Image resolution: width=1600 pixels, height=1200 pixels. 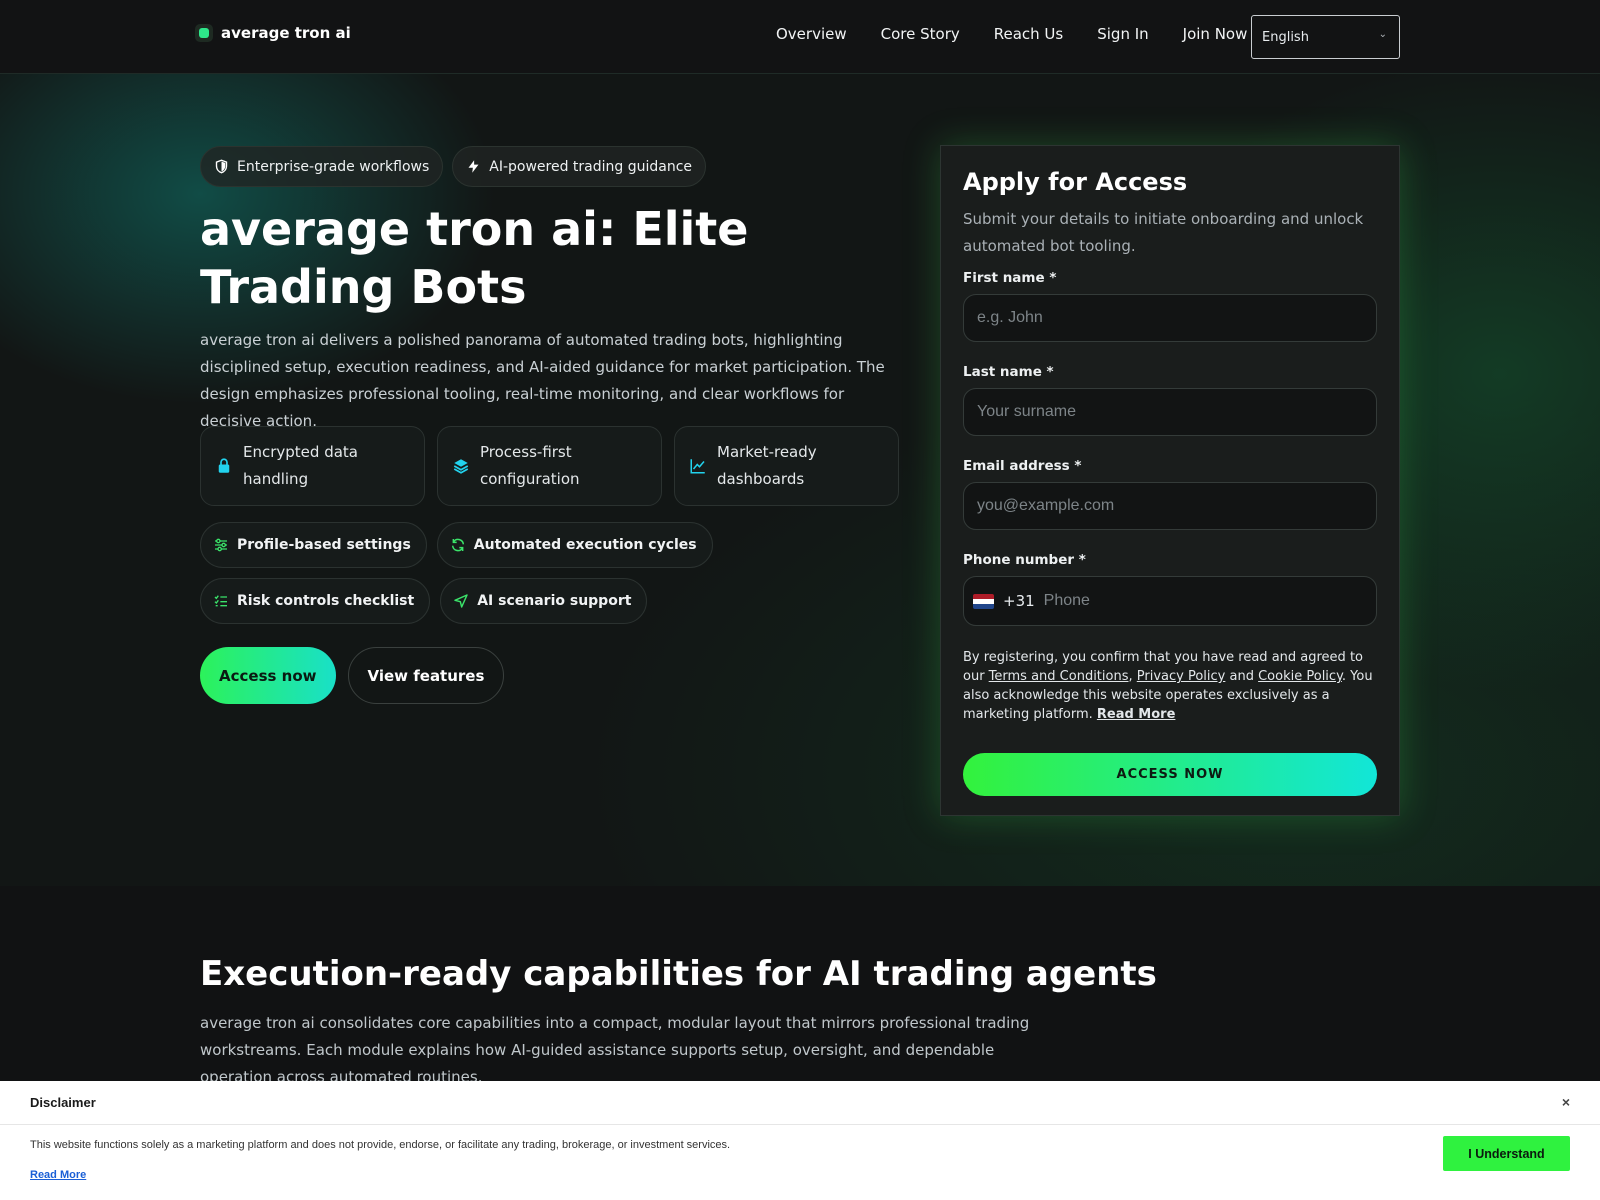 What do you see at coordinates (1300, 676) in the screenshot?
I see `cookie-link: Cookie Policy` at bounding box center [1300, 676].